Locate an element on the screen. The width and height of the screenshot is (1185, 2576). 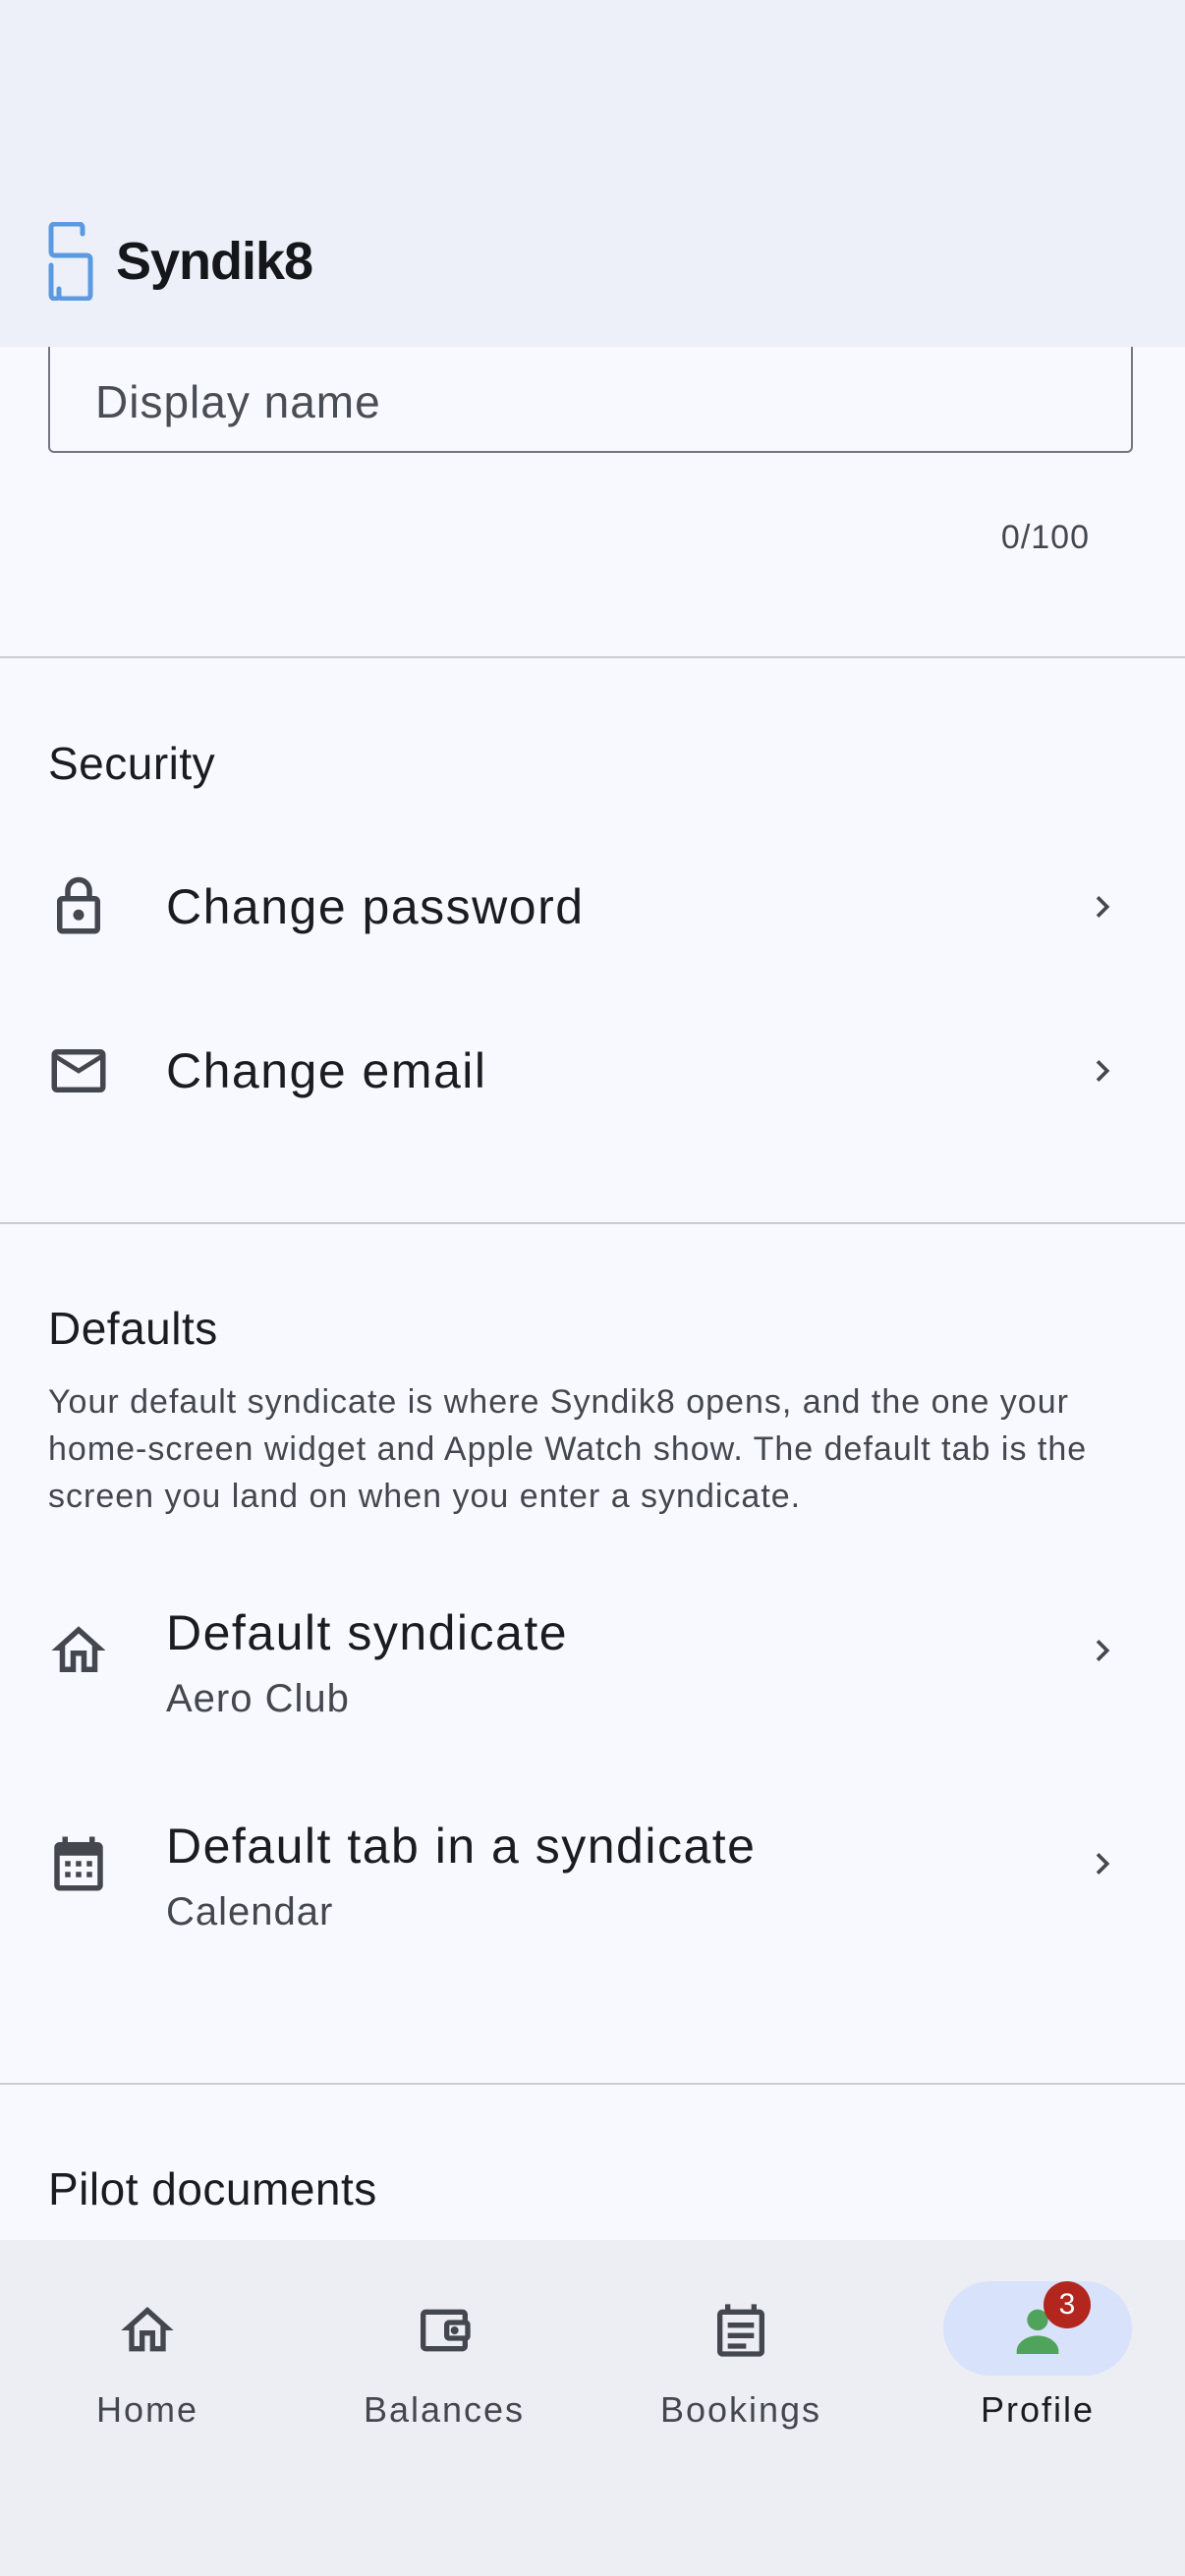
nav-item-bookings: Bookings is located at coordinates (741, 2338).